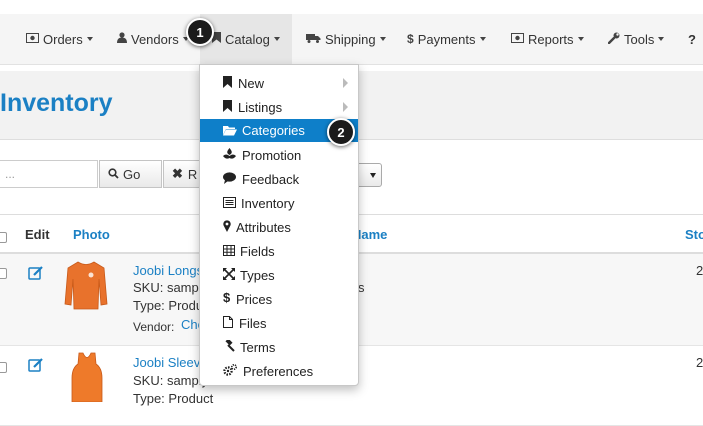  What do you see at coordinates (257, 275) in the screenshot?
I see `menu-item-label: Types` at bounding box center [257, 275].